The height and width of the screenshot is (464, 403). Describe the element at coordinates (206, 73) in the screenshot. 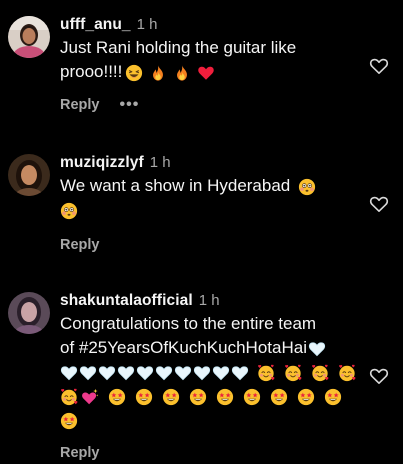

I see `red-heart-emoji` at that location.